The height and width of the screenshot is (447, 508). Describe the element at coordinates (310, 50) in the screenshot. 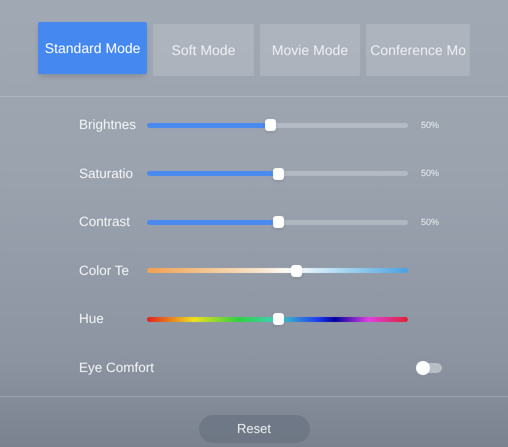

I see `mode-tab: Movie Mode` at that location.